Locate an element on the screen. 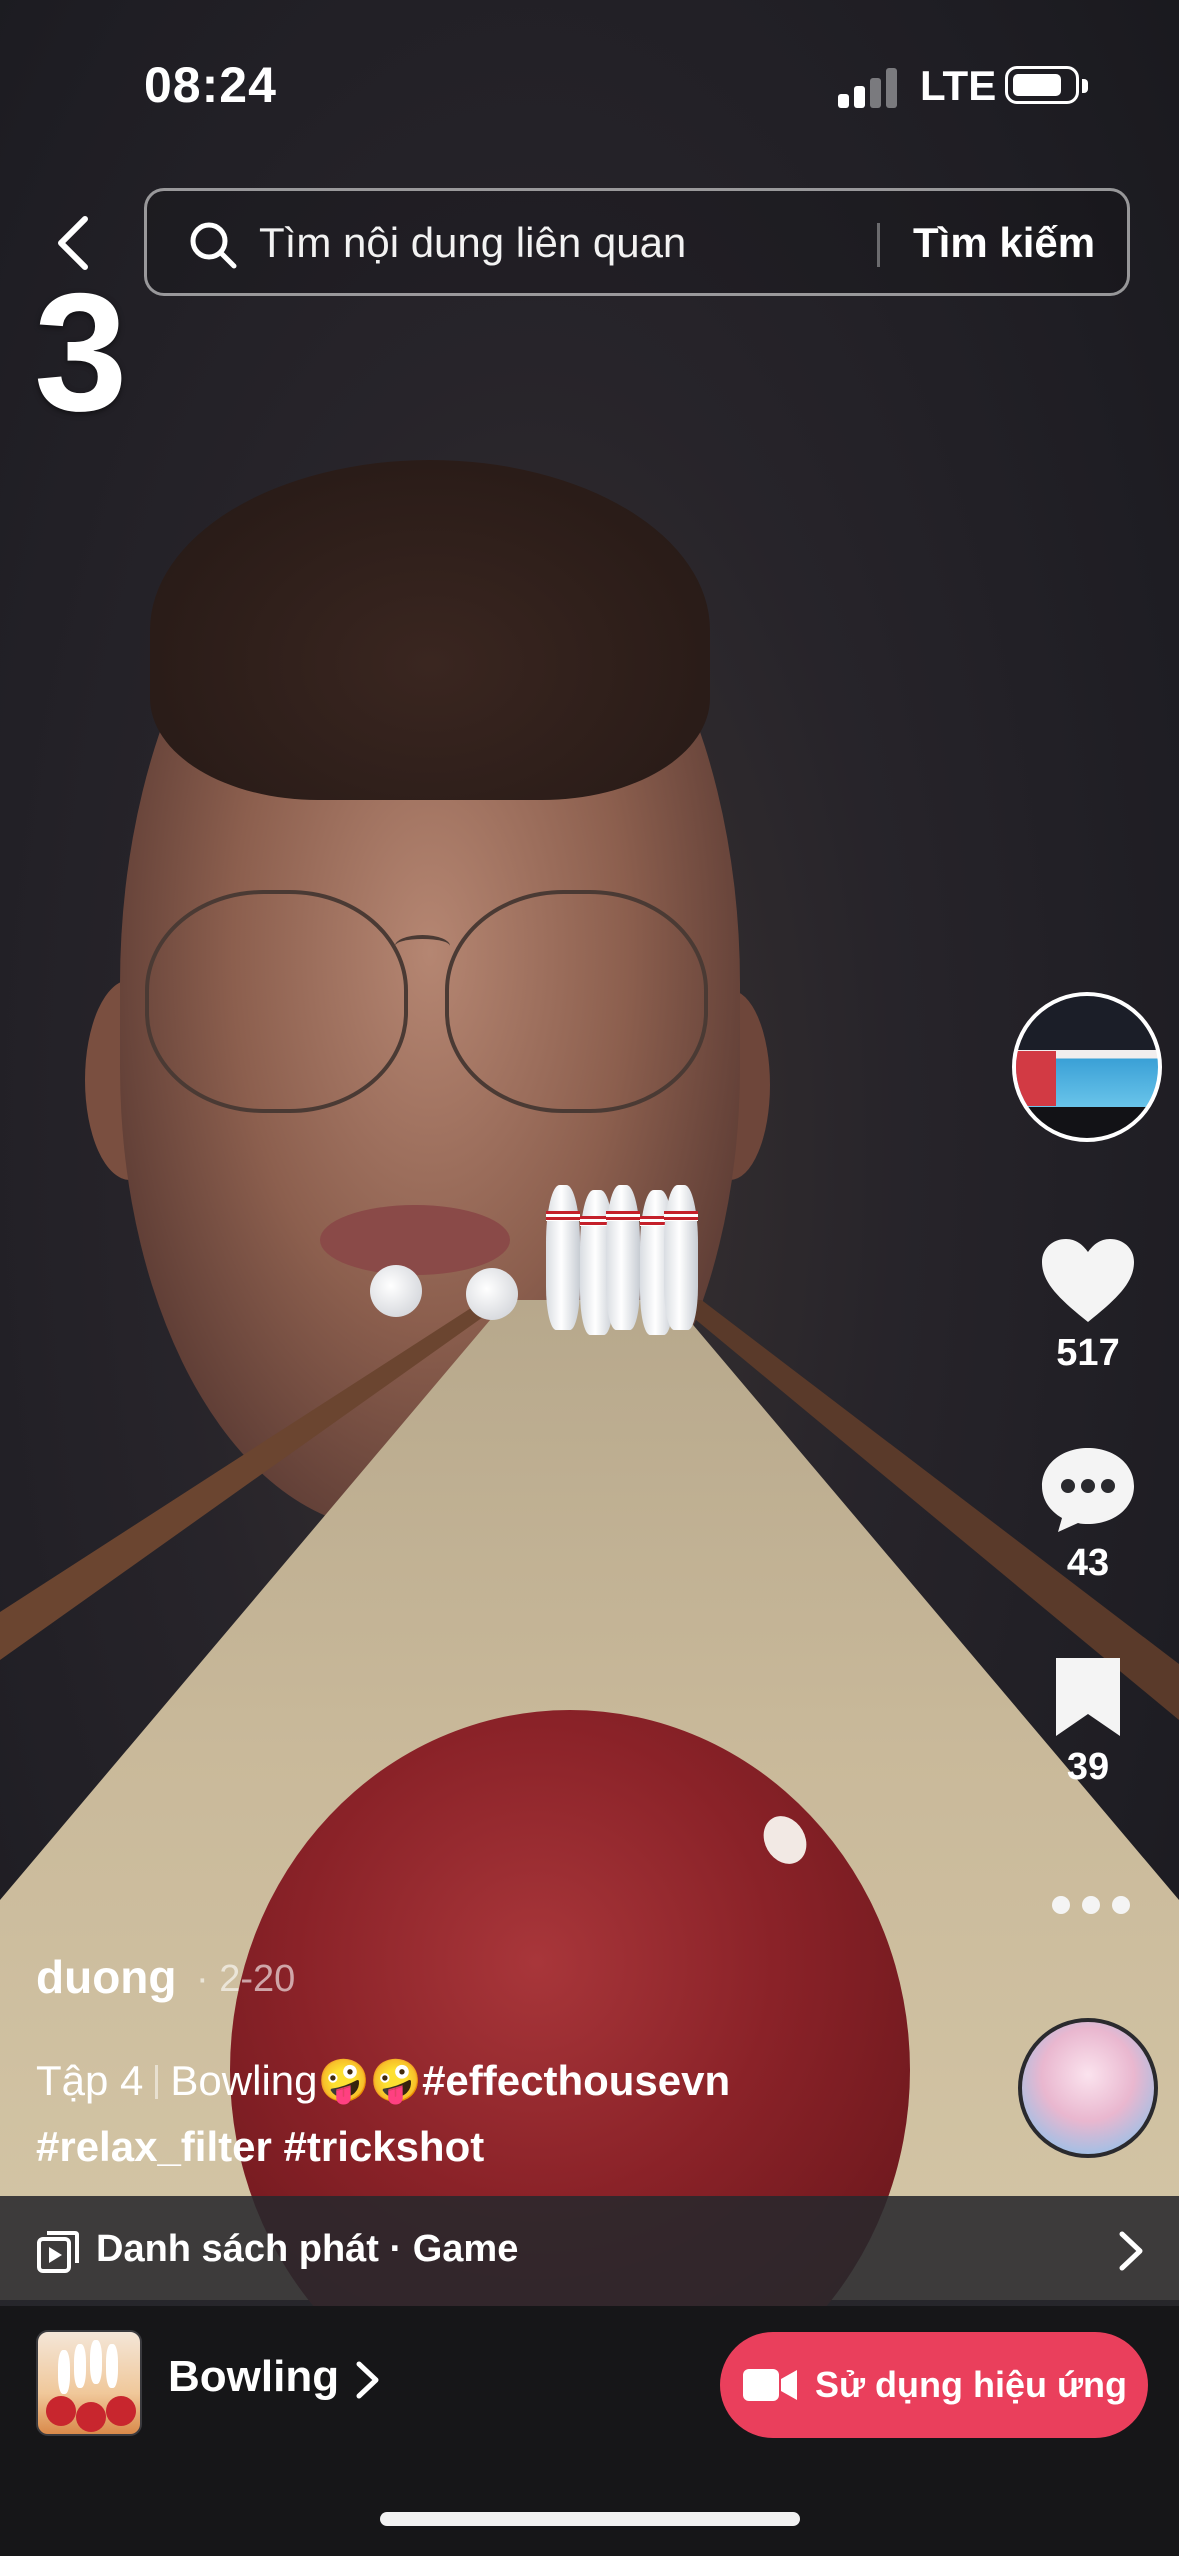 Image resolution: width=1179 pixels, height=2556 pixels. hashtag: #relax_filter is located at coordinates (154, 2146).